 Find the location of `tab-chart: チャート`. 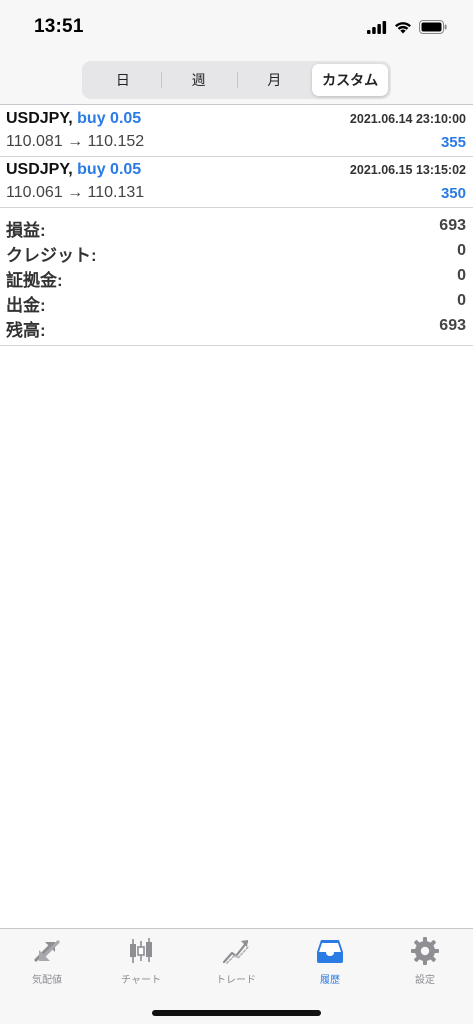

tab-chart: チャート is located at coordinates (141, 963).